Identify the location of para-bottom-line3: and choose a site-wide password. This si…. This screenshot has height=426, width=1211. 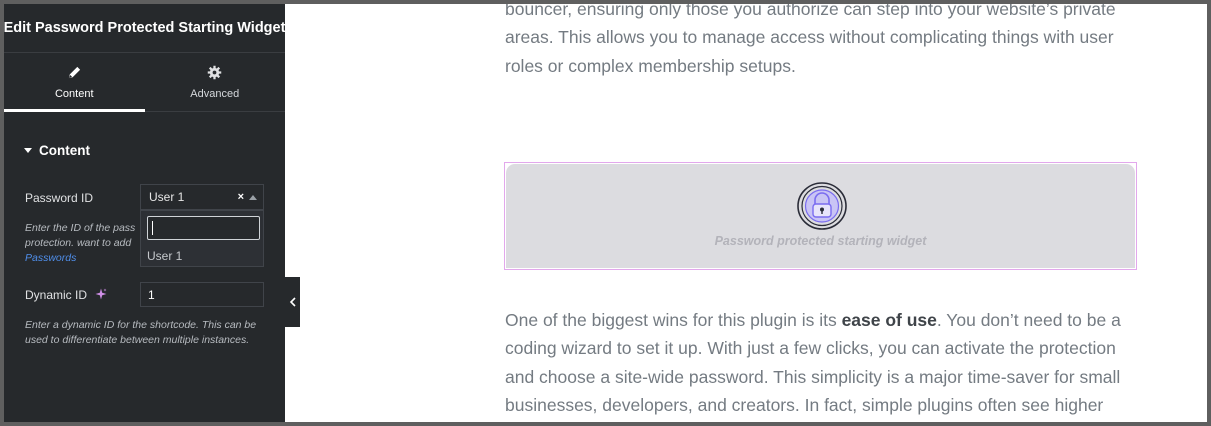
(813, 376).